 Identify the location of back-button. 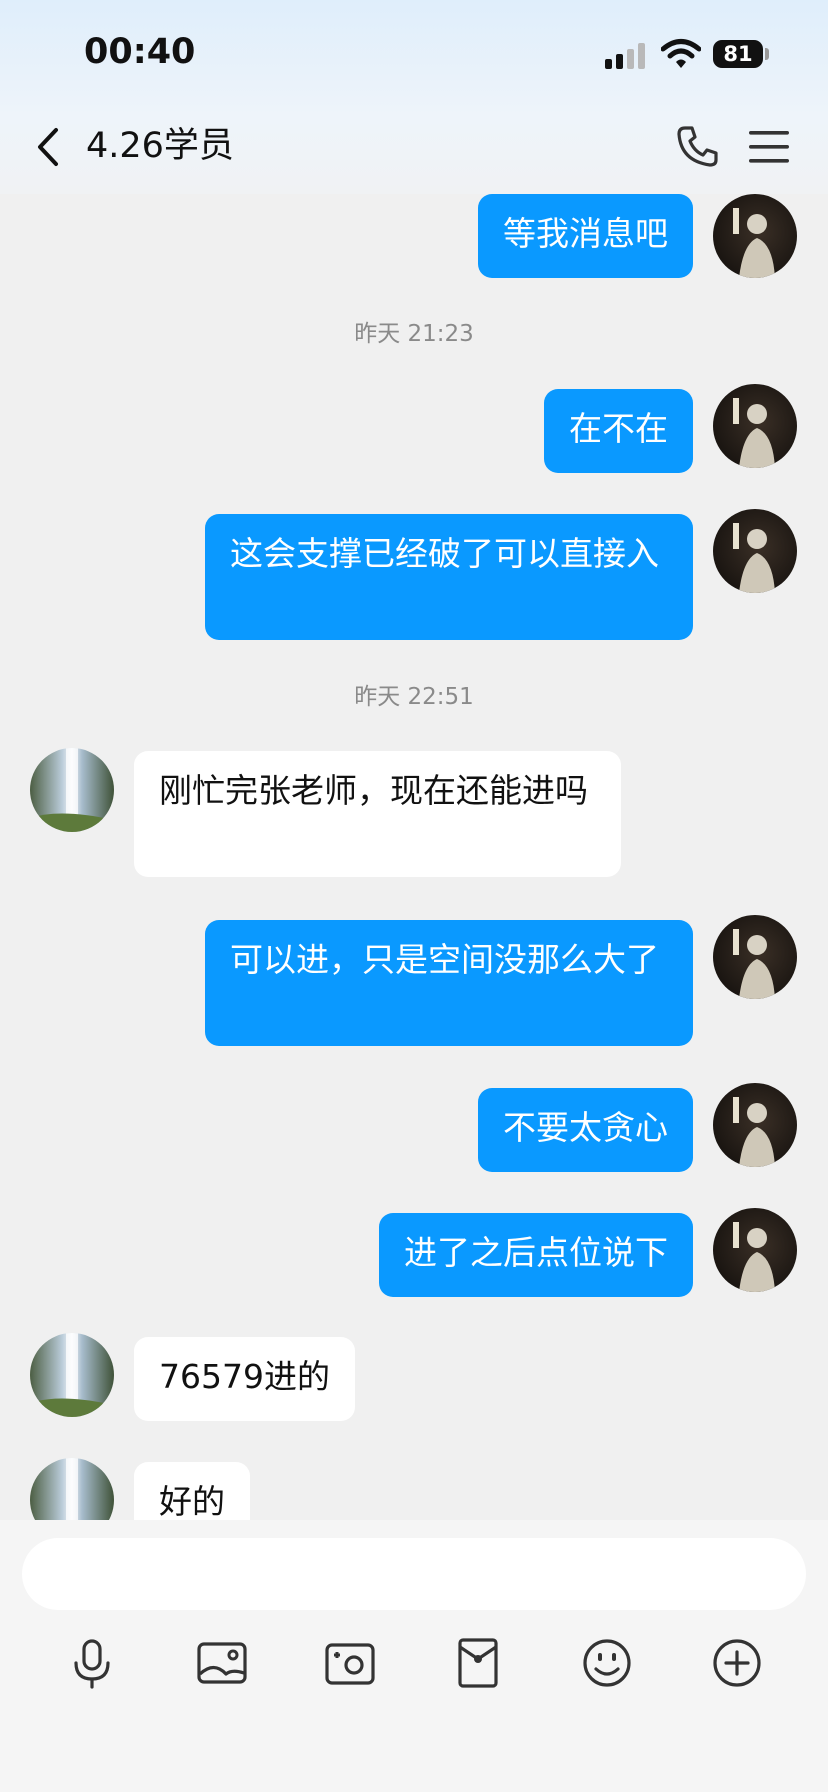
(48, 147).